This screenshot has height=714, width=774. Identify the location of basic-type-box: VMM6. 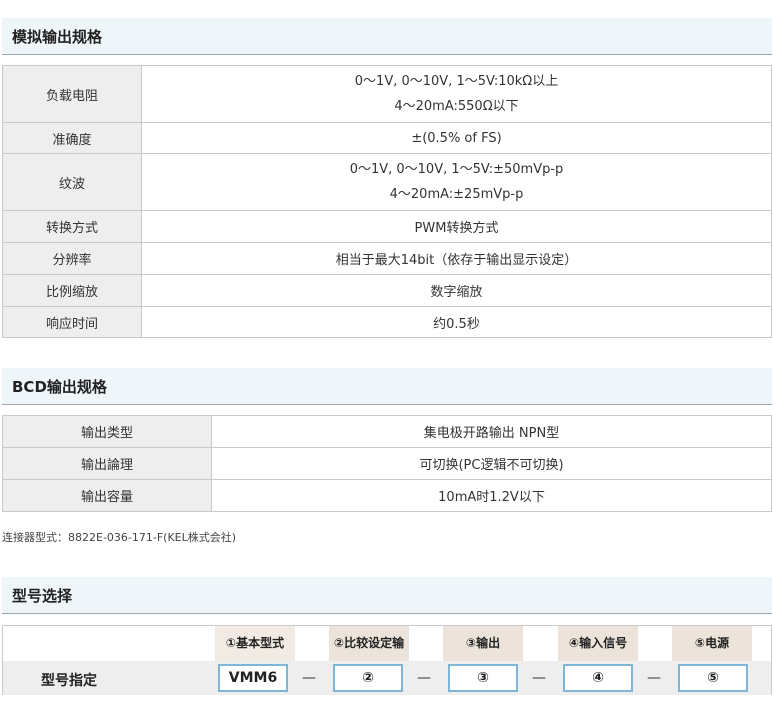
(253, 678).